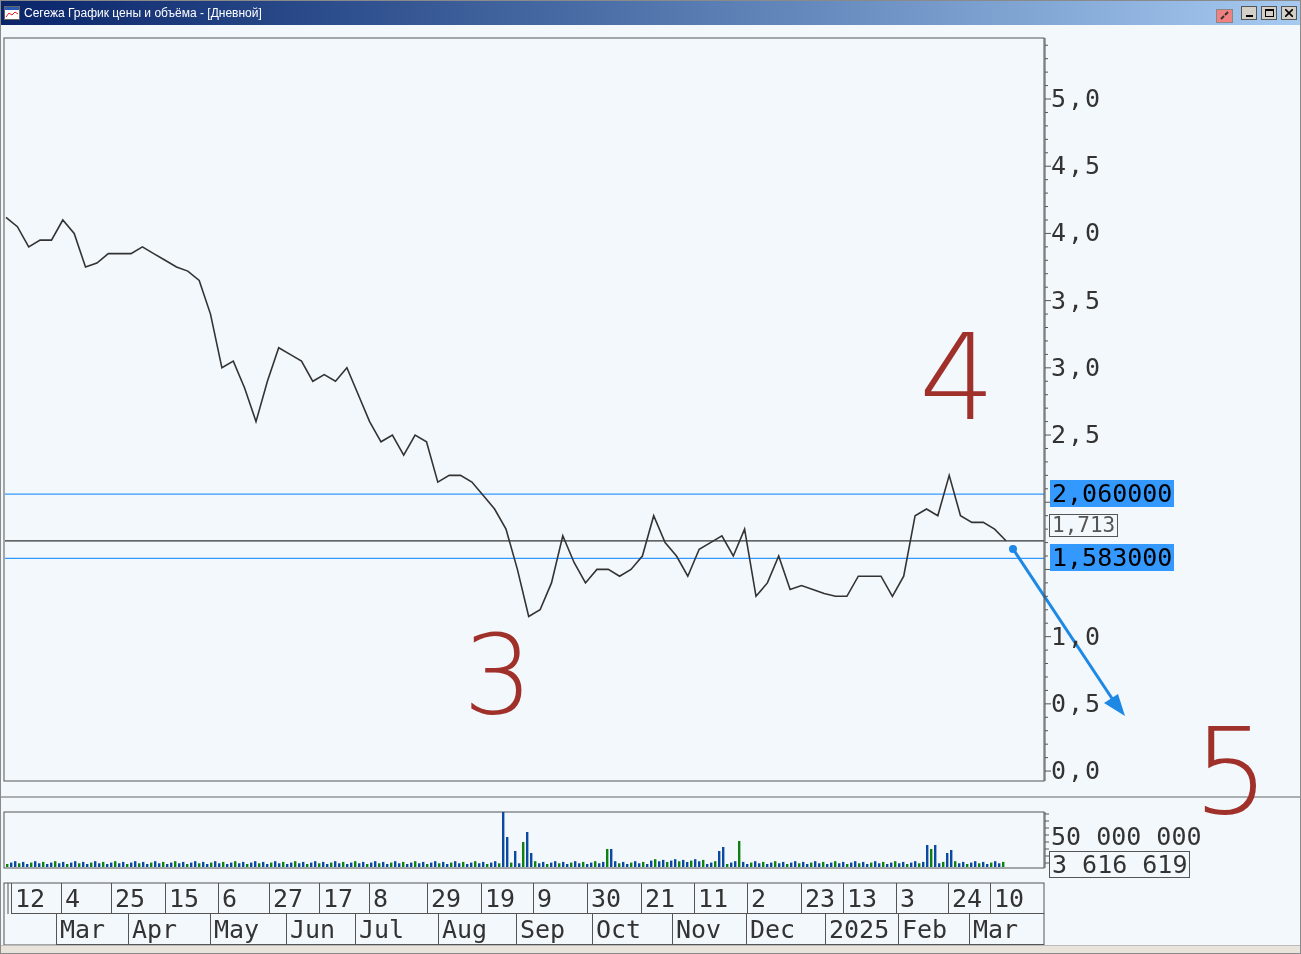 The height and width of the screenshot is (954, 1301). Describe the element at coordinates (454, 898) in the screenshot. I see `date-label: 29` at that location.